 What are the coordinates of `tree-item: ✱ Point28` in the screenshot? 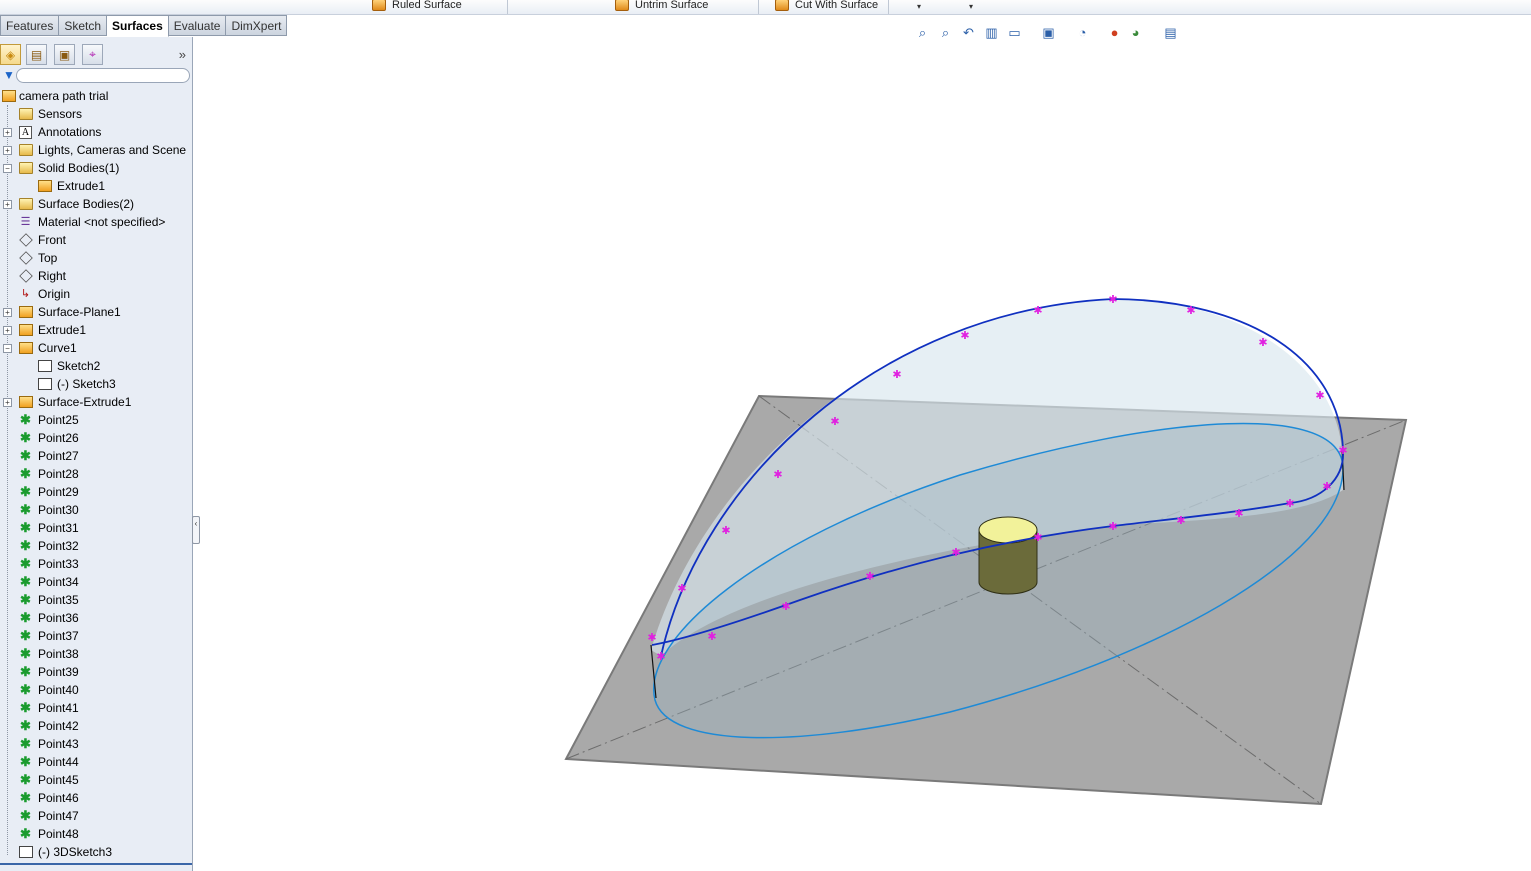 It's located at (96, 474).